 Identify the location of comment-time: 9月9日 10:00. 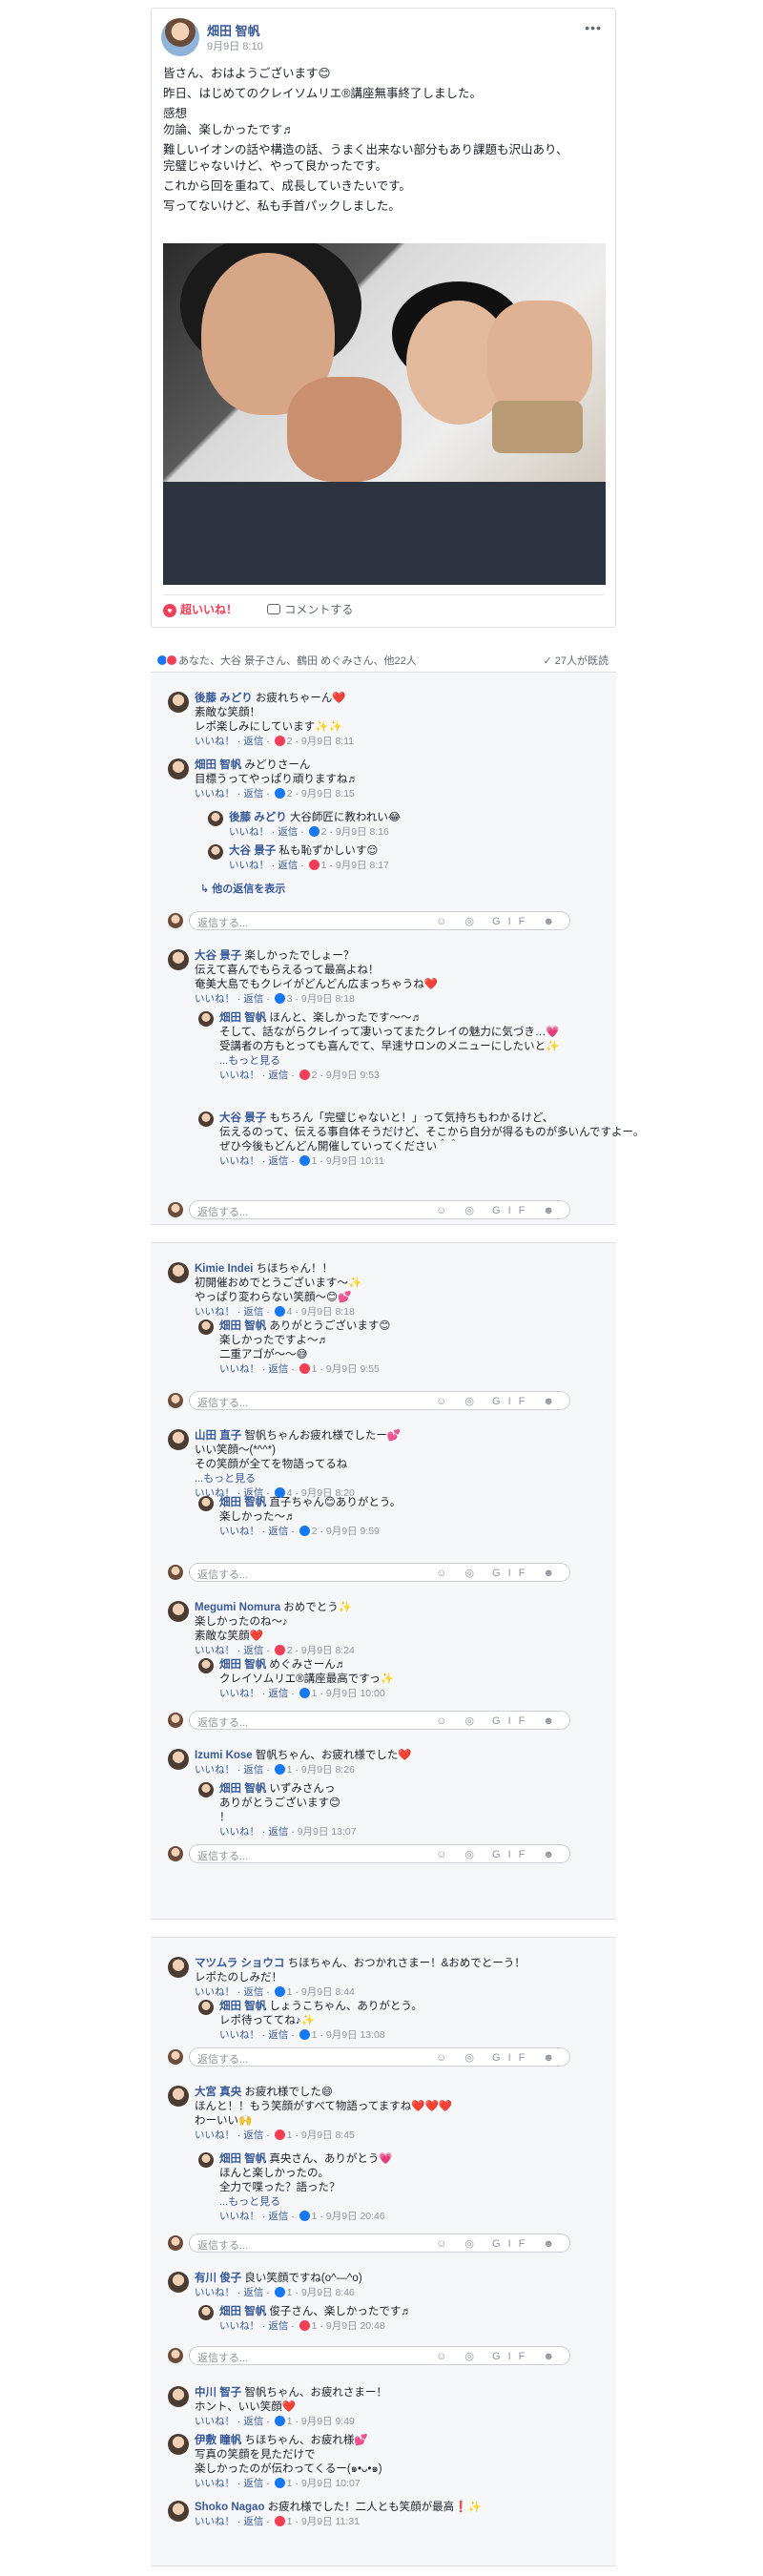
(355, 1693).